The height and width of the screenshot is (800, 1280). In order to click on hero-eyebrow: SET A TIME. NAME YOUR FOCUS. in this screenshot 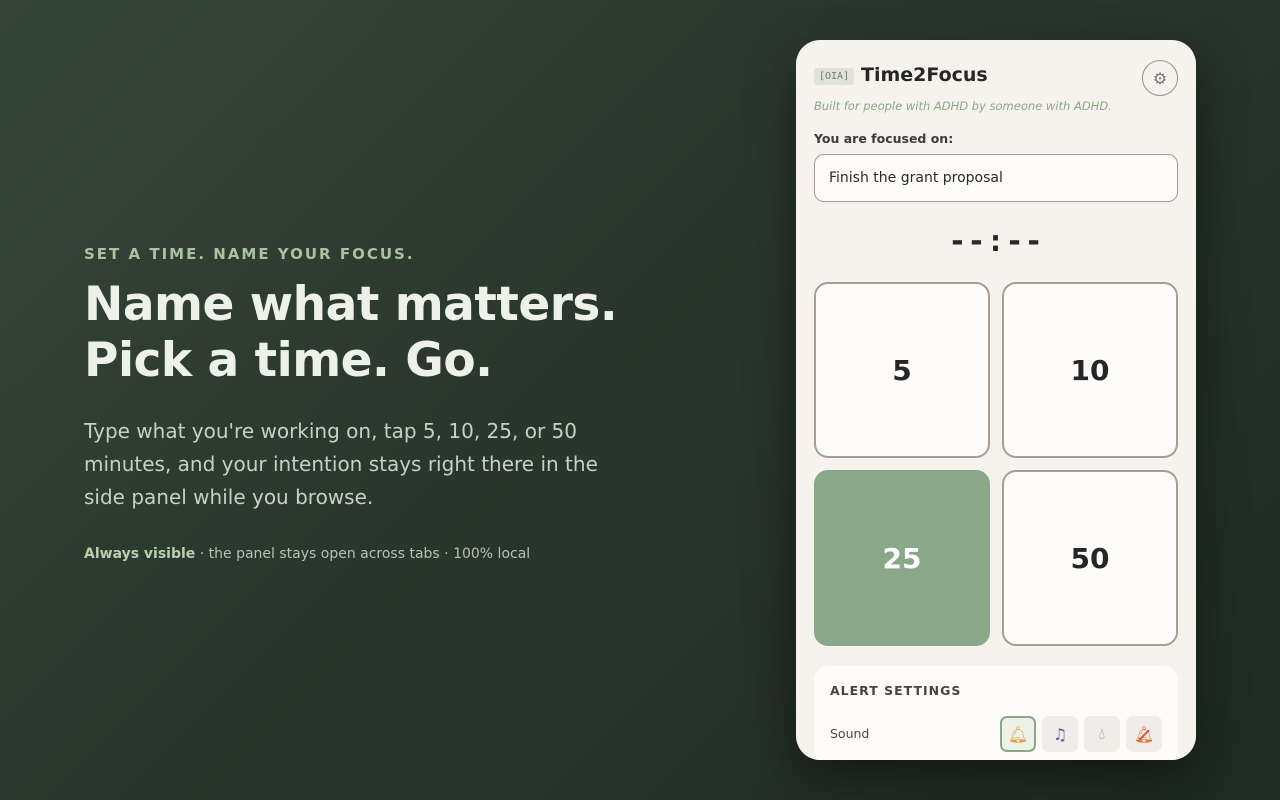, I will do `click(249, 254)`.